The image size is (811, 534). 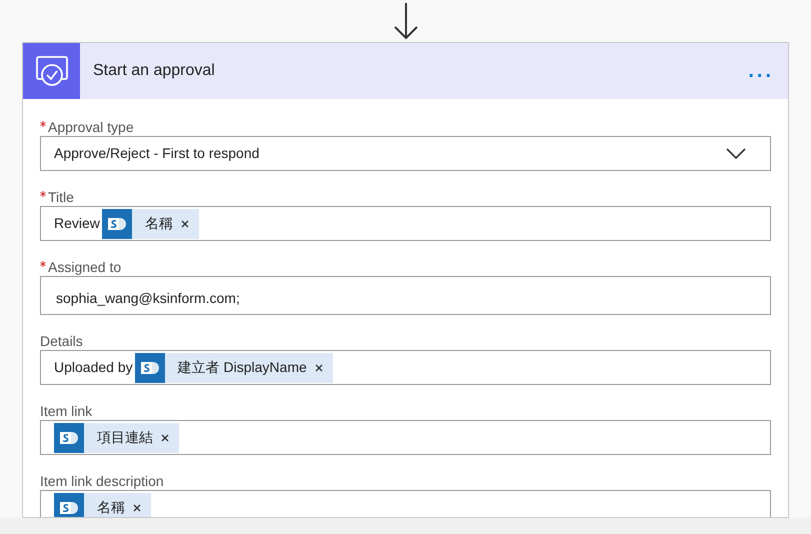 I want to click on field-text: Uploaded by, so click(x=93, y=367).